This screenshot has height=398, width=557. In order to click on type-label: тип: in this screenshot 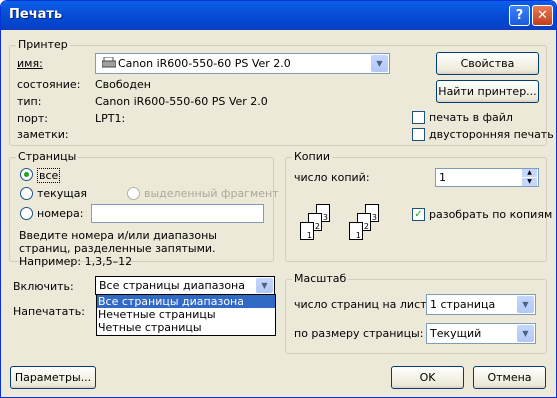, I will do `click(29, 101)`.